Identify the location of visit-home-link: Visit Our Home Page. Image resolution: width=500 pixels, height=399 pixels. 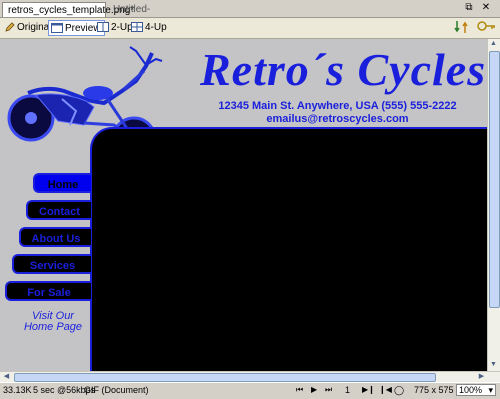
(53, 322).